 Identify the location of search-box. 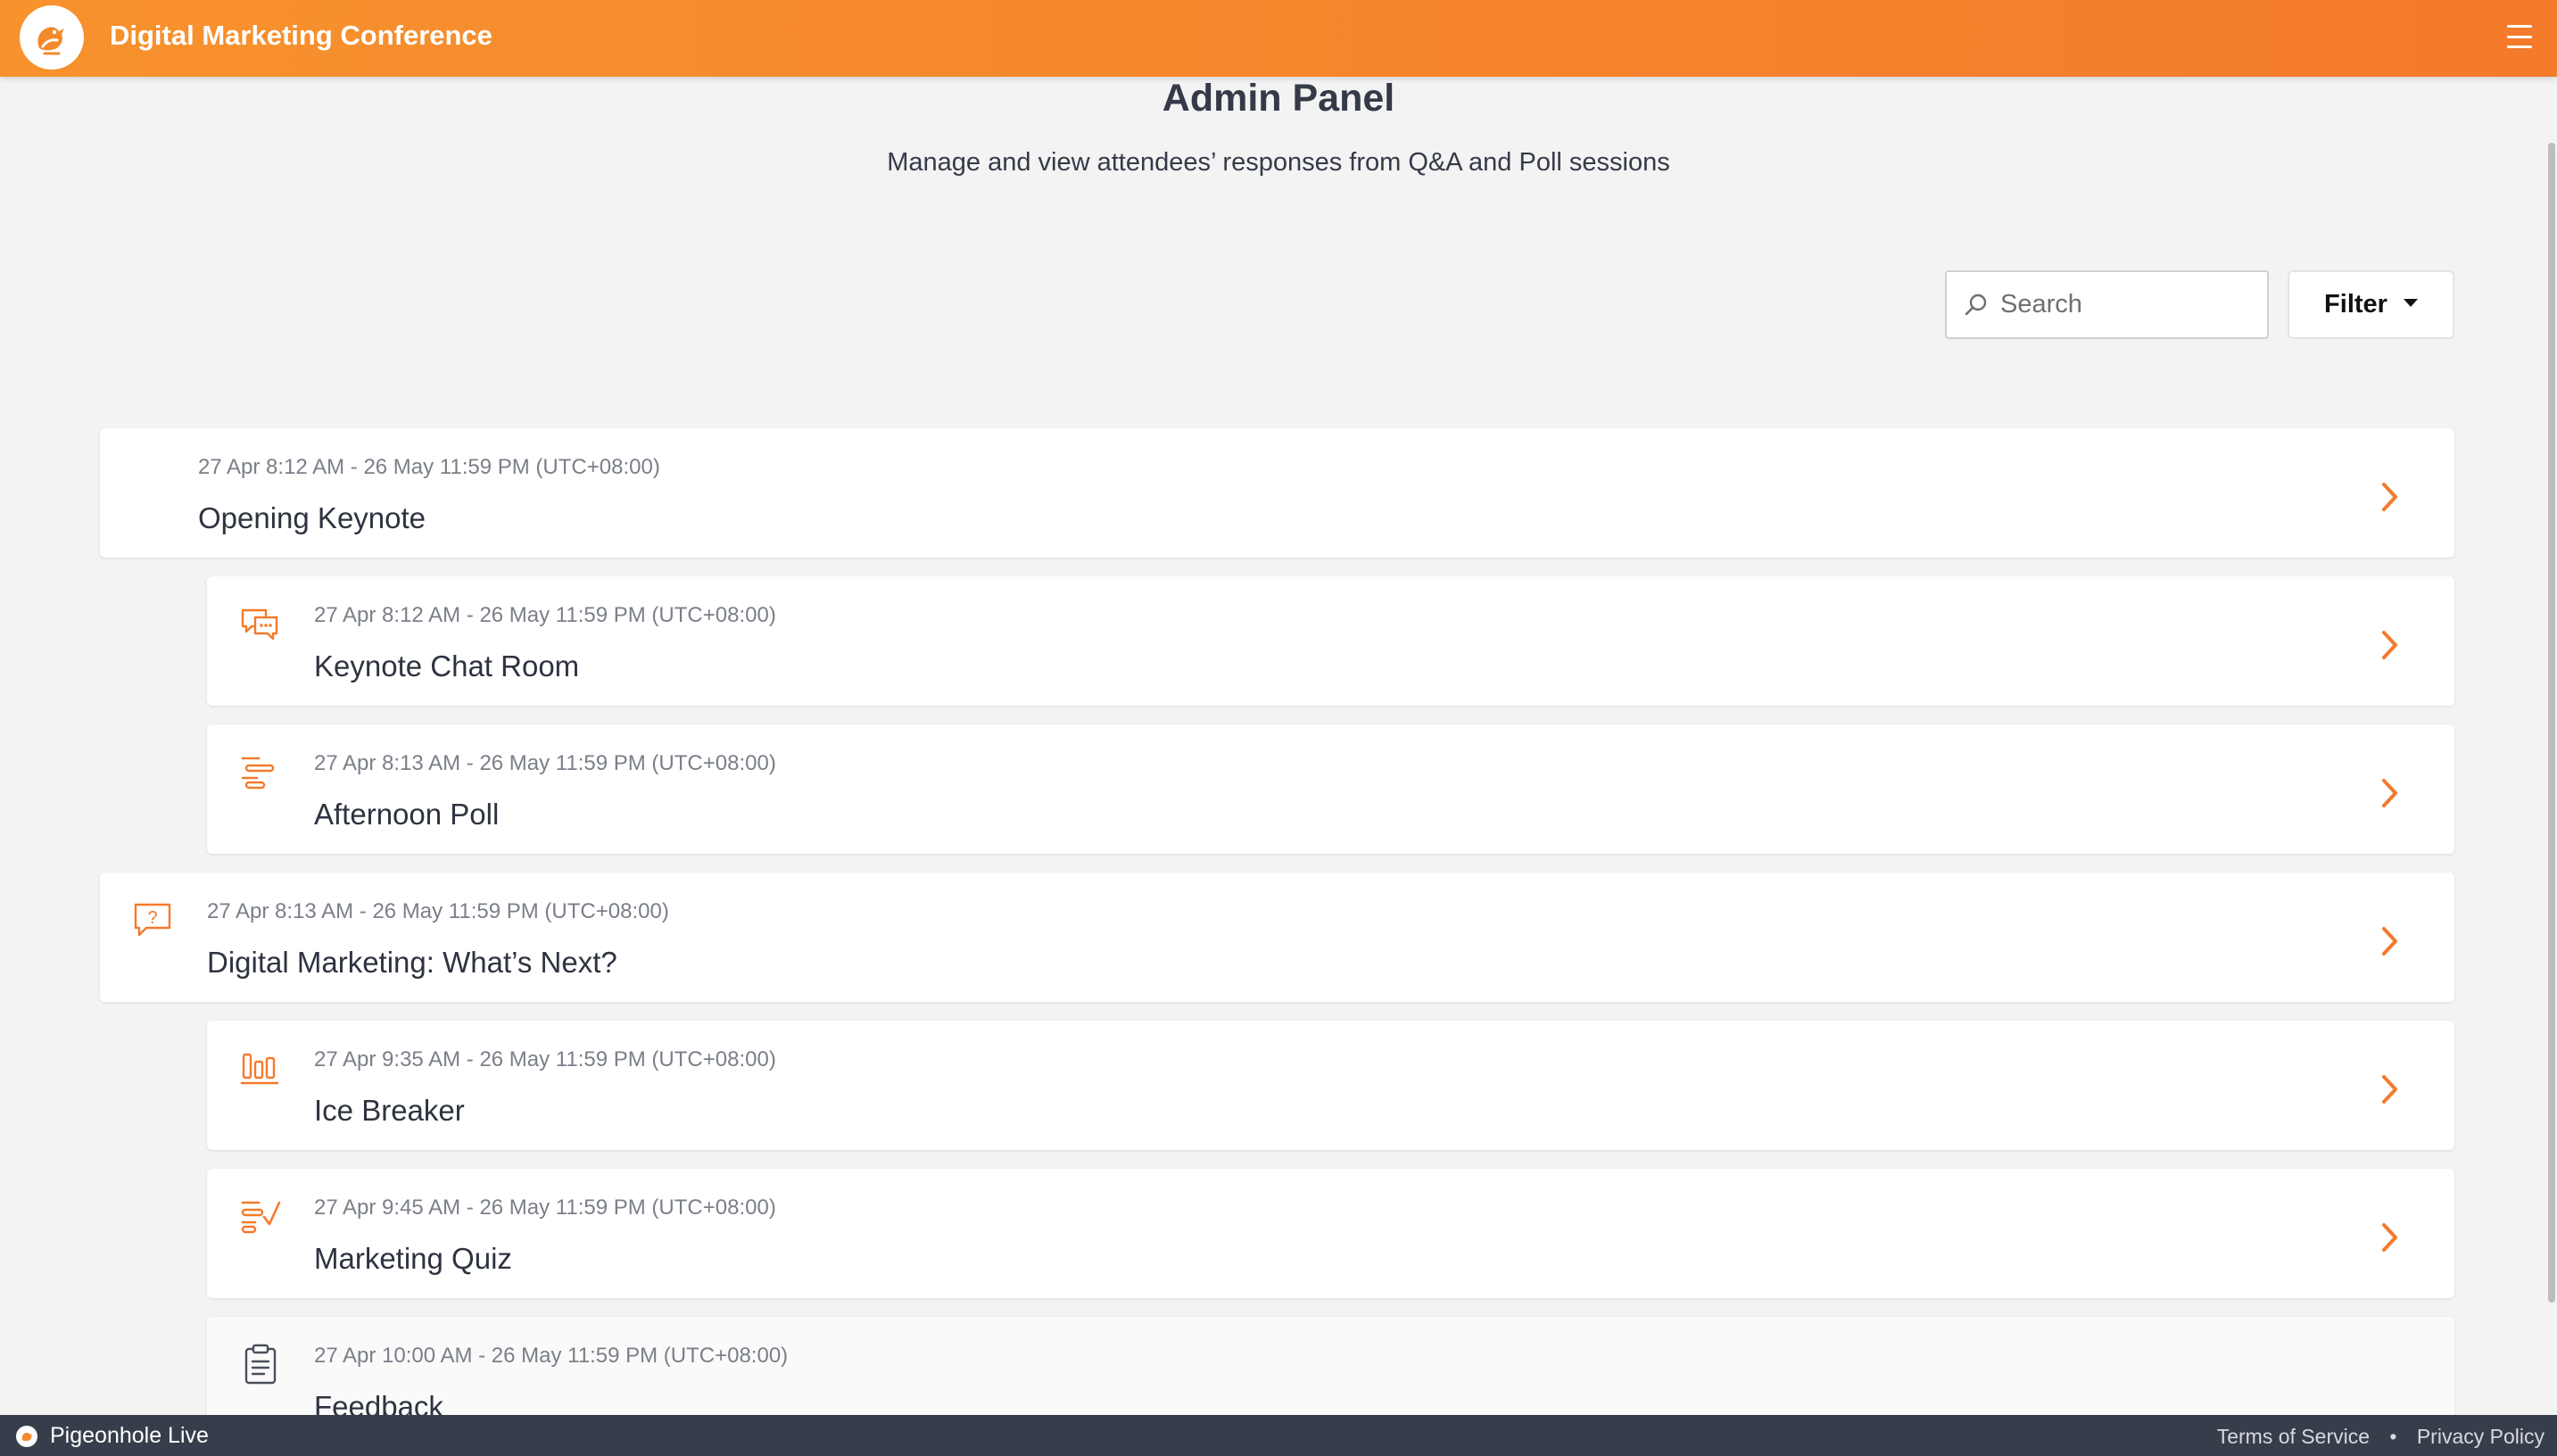
(2107, 305).